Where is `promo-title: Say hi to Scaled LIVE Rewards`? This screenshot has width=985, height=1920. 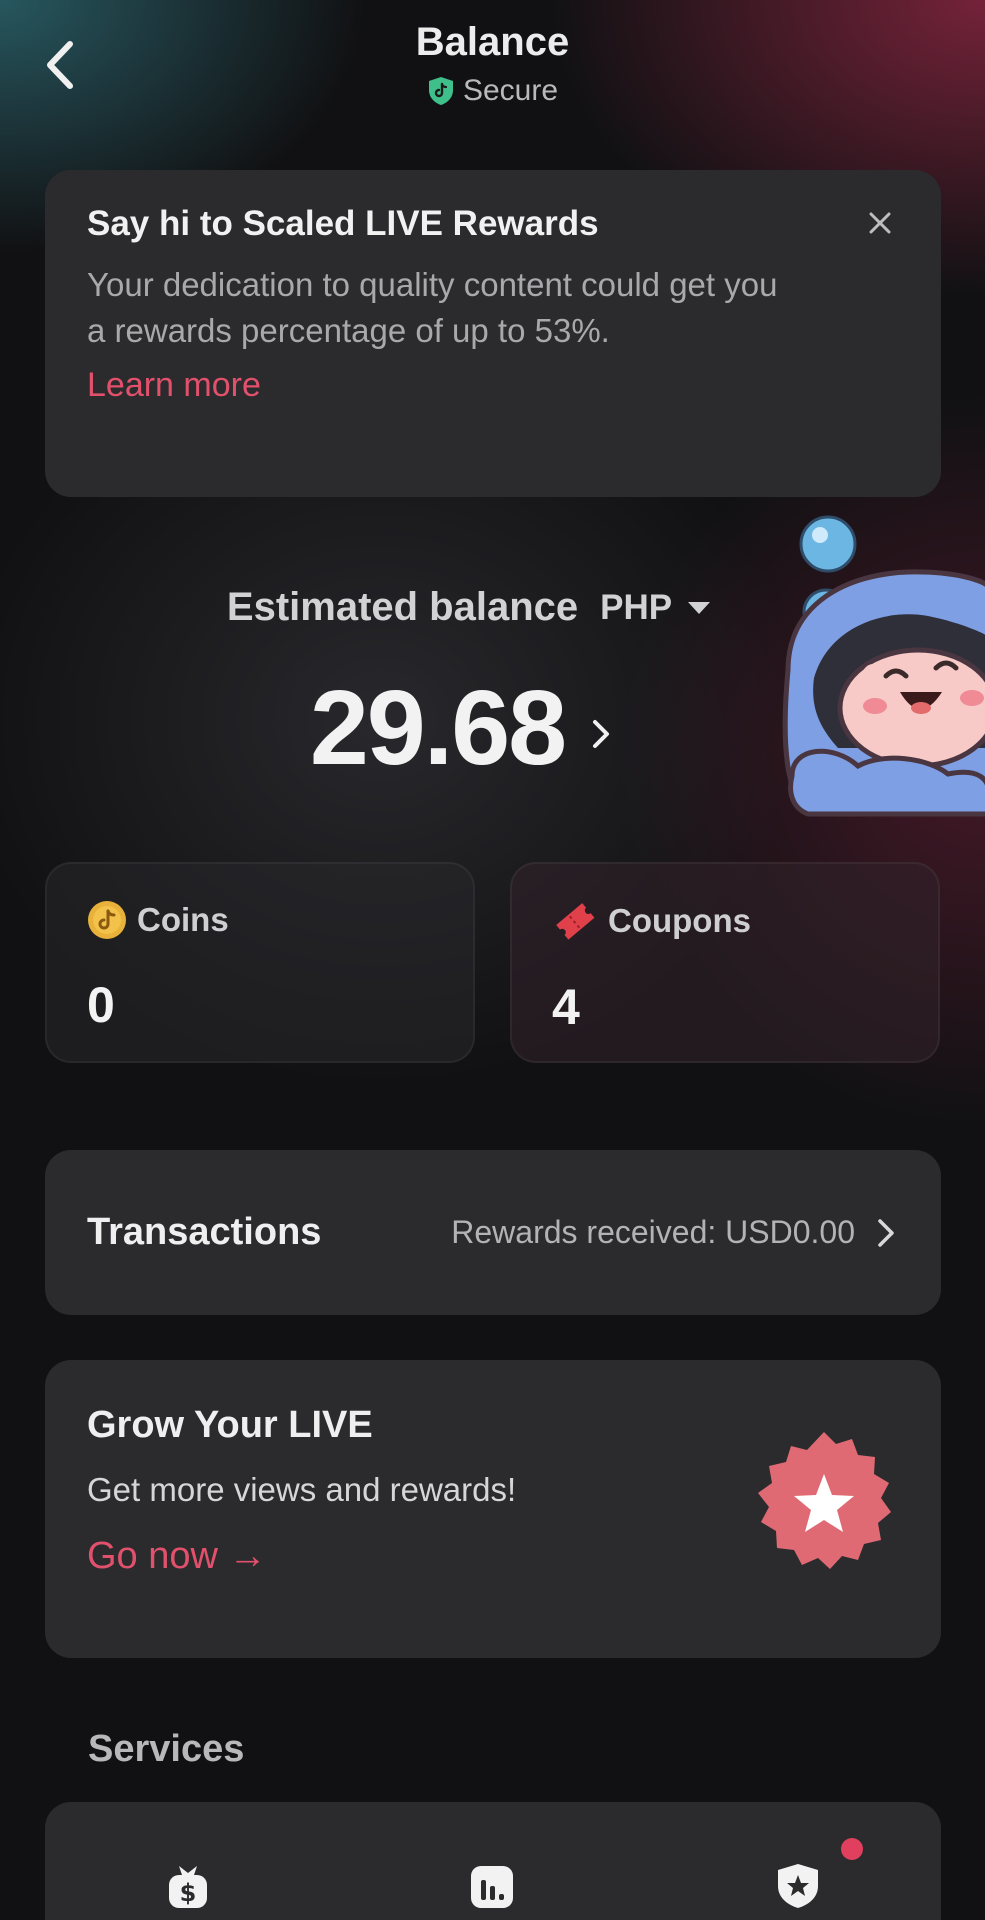
promo-title: Say hi to Scaled LIVE Rewards is located at coordinates (343, 223).